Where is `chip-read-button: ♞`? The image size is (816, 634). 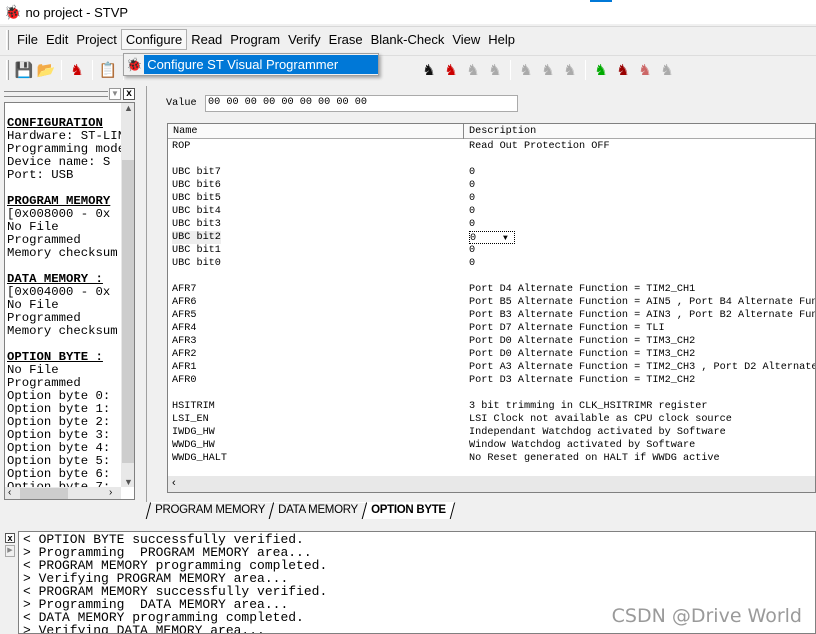
chip-read-button: ♞ is located at coordinates (429, 70).